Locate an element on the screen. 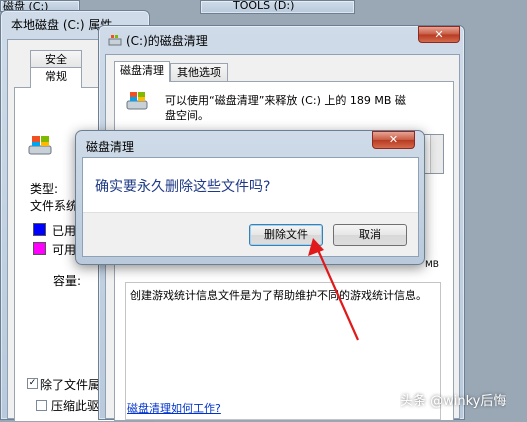 The image size is (527, 422). size-mb-fragment: MB is located at coordinates (432, 265).